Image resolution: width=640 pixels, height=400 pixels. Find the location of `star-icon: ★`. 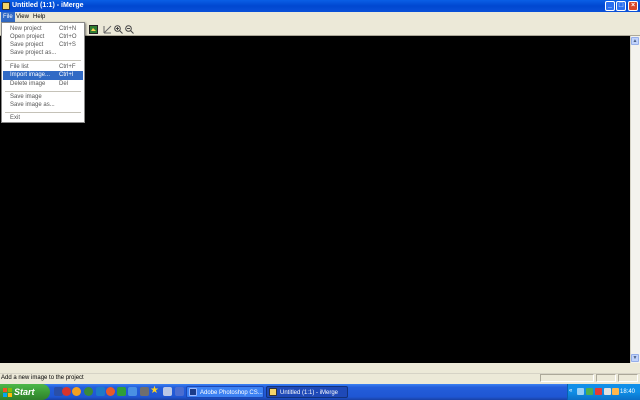

star-icon: ★ is located at coordinates (154, 391).